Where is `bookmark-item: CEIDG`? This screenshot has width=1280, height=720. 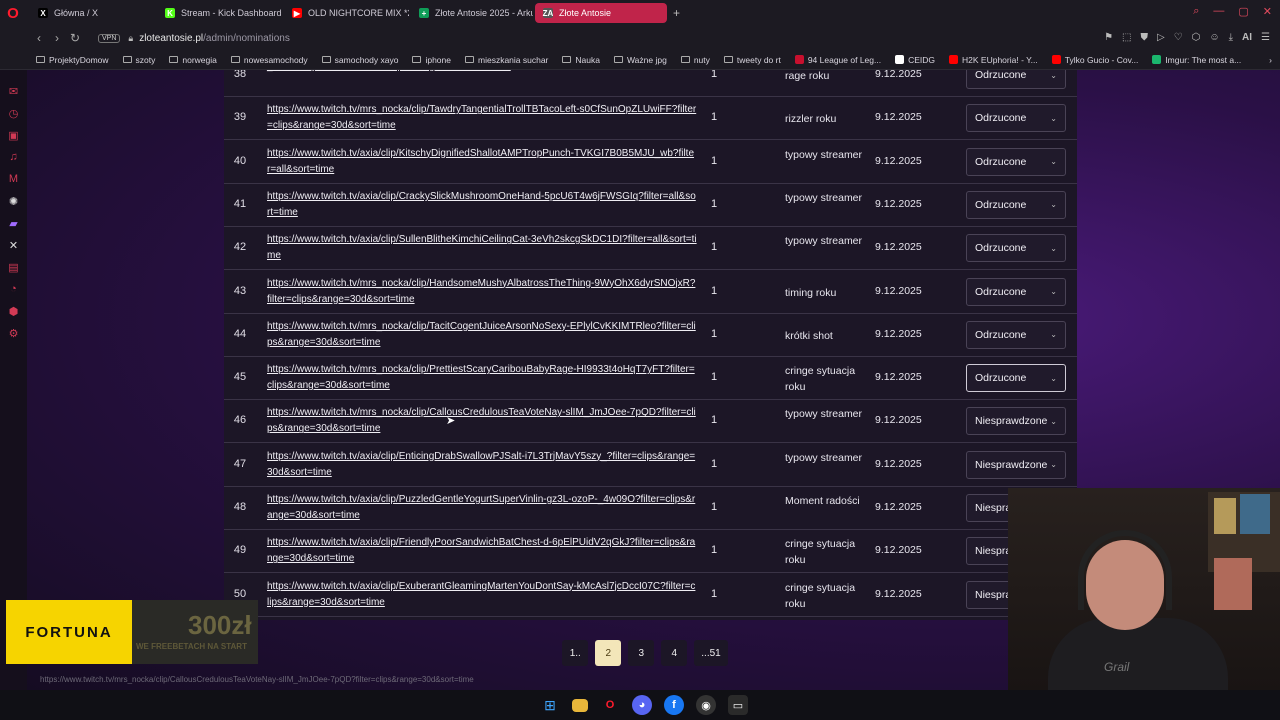 bookmark-item: CEIDG is located at coordinates (915, 60).